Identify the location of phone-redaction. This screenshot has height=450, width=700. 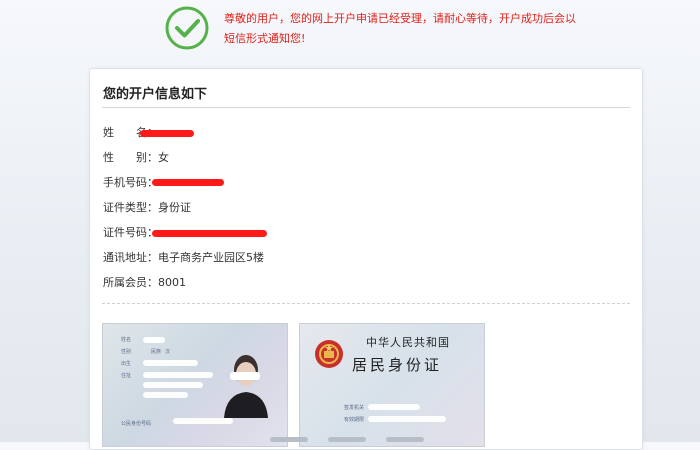
(188, 182).